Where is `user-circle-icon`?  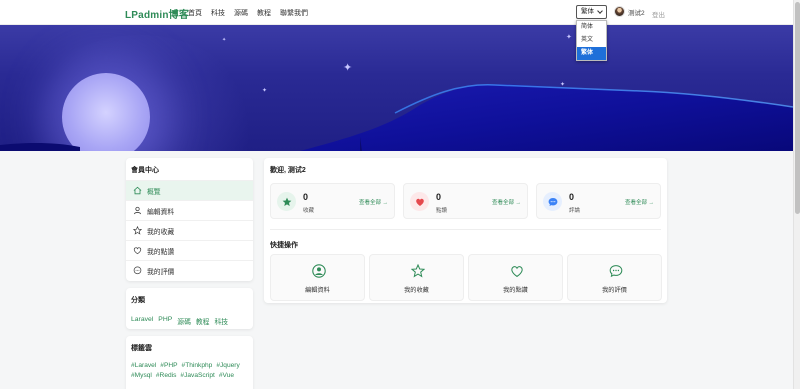 user-circle-icon is located at coordinates (318, 270).